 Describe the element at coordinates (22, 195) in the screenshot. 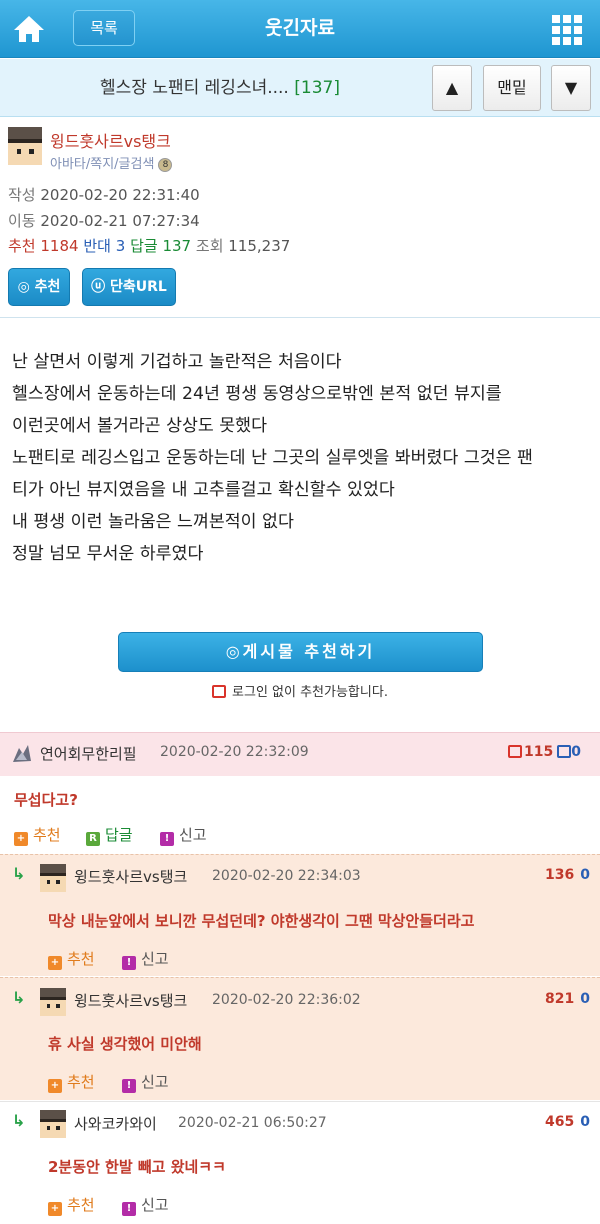

I see `created-label: 작성` at that location.